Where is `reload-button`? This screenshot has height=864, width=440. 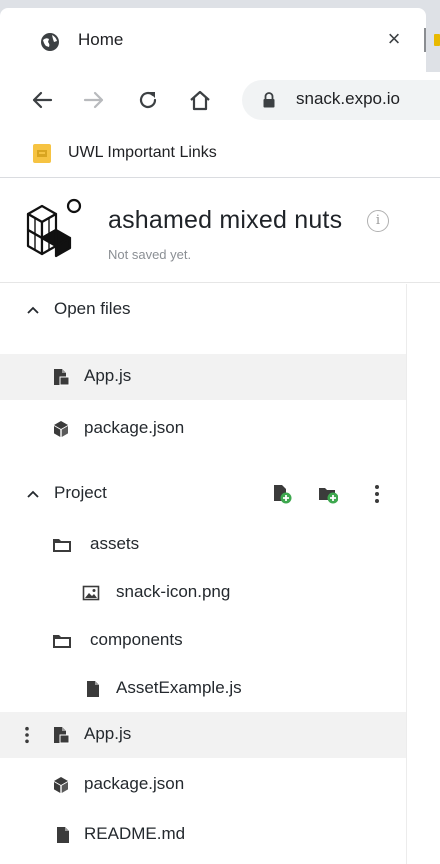 reload-button is located at coordinates (148, 100).